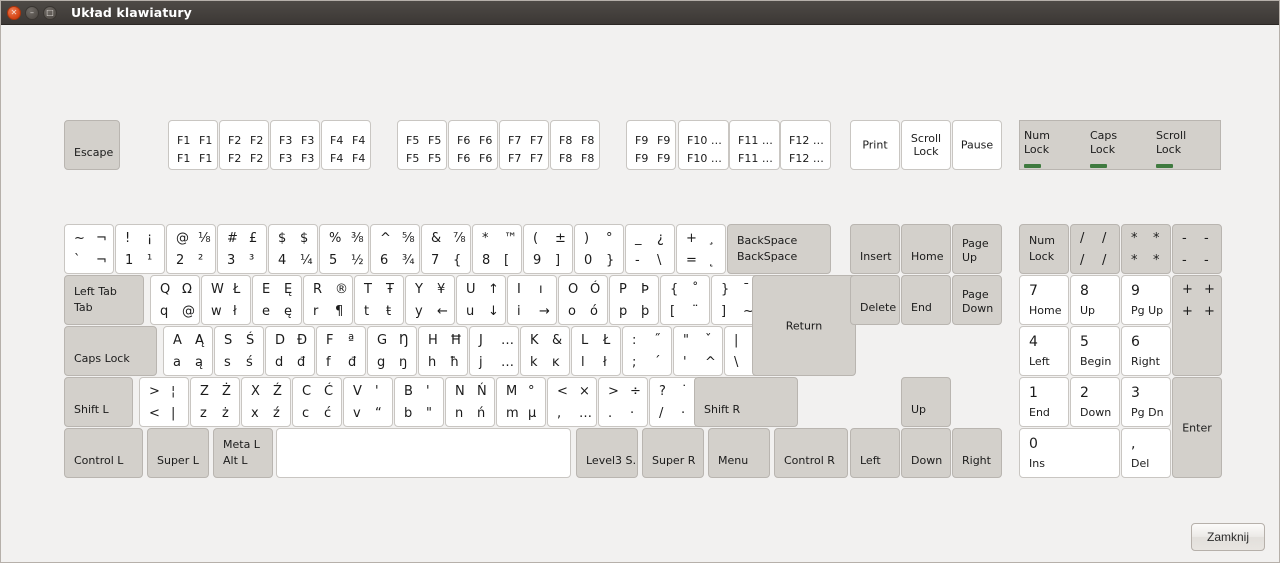  Describe the element at coordinates (926, 453) in the screenshot. I see `key-arrow-down: Down` at that location.